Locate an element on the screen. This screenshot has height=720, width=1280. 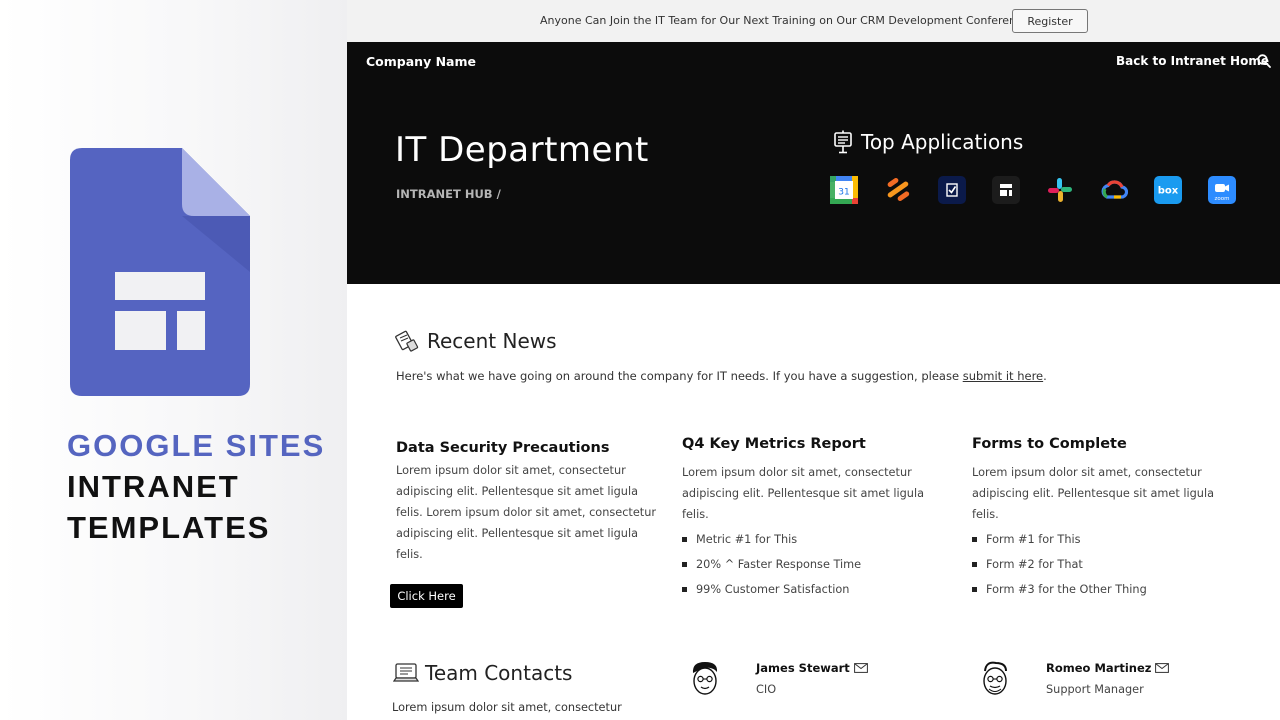
contact-name: James Stewart is located at coordinates (812, 668).